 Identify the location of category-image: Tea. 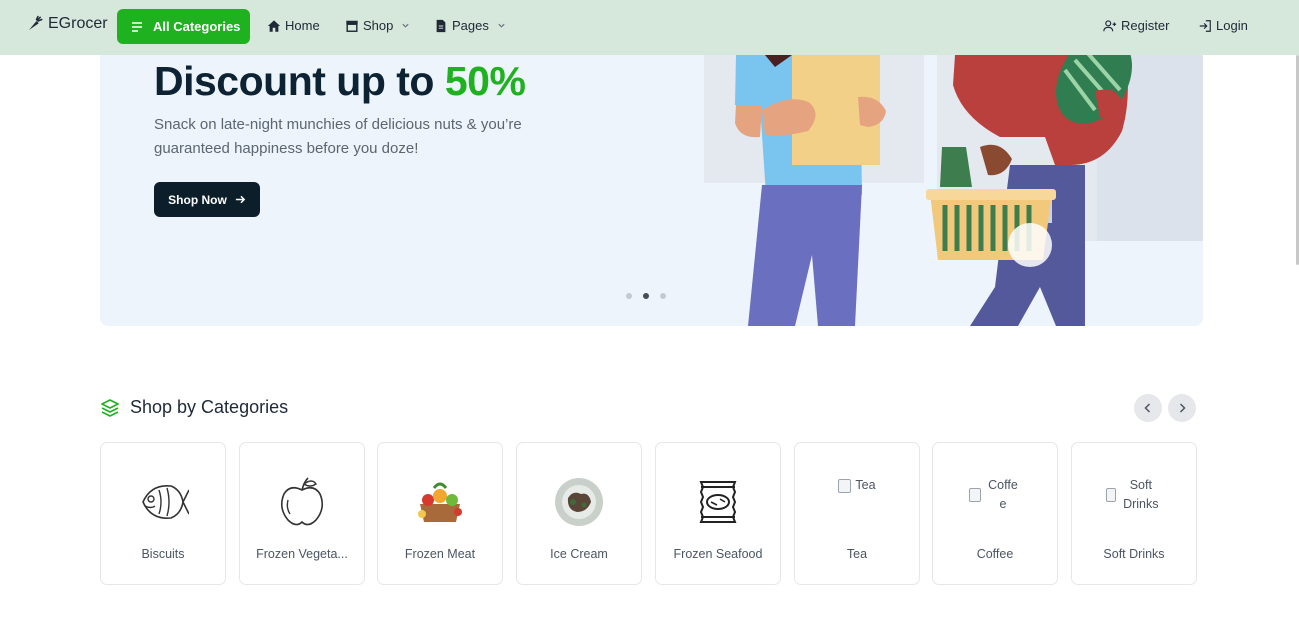
(857, 506).